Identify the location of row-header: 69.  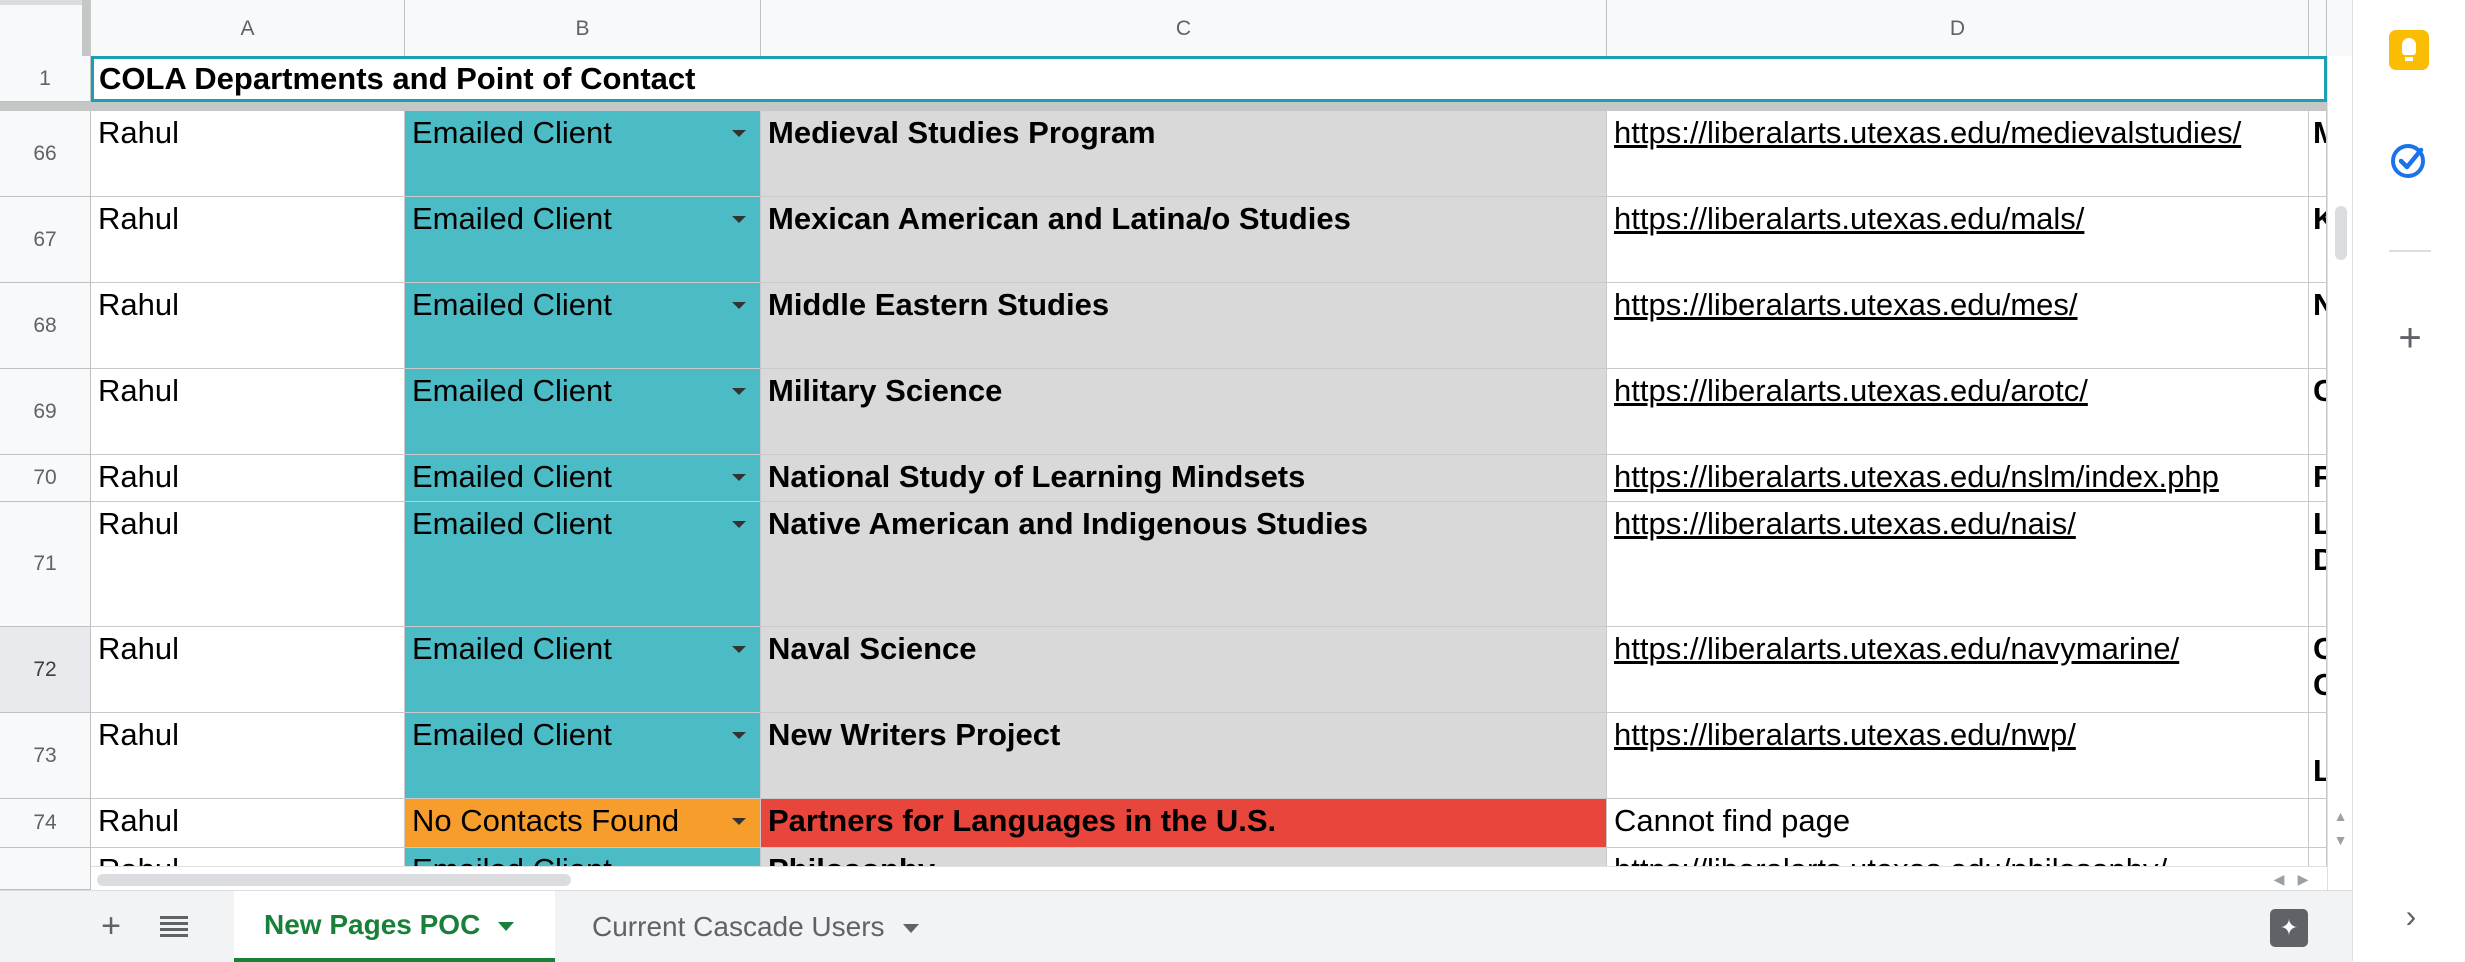
(45, 412).